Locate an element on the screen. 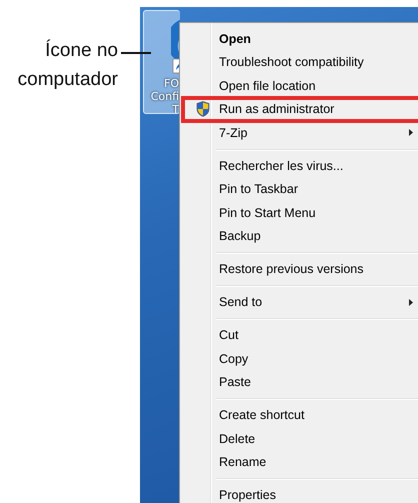 This screenshot has width=418, height=503. menu-item: Troubleshoot compatibility is located at coordinates (298, 62).